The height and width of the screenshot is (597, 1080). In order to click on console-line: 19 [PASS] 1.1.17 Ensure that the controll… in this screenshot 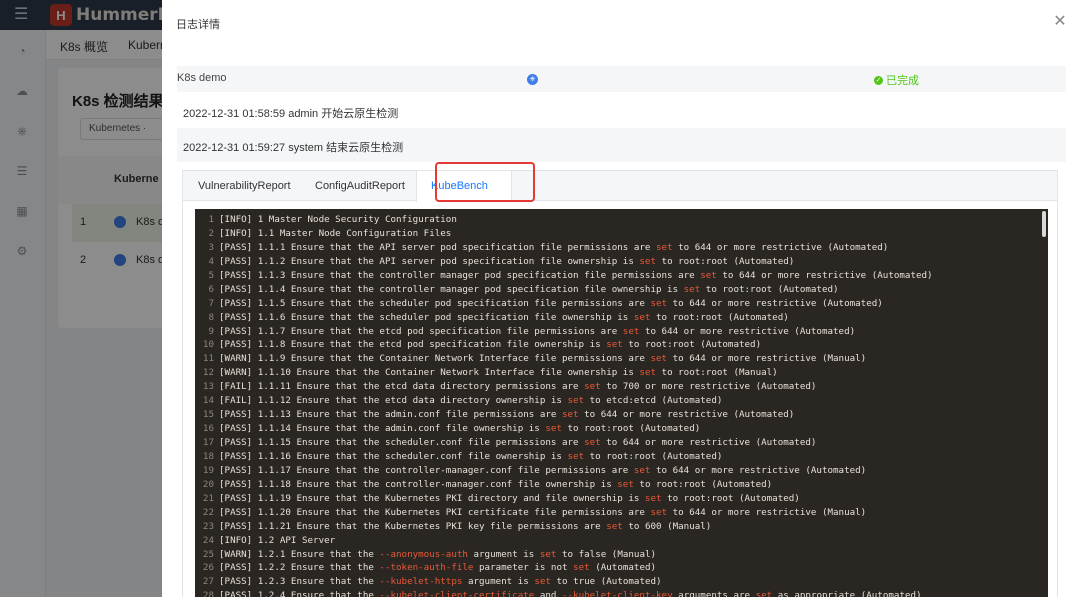, I will do `click(621, 471)`.